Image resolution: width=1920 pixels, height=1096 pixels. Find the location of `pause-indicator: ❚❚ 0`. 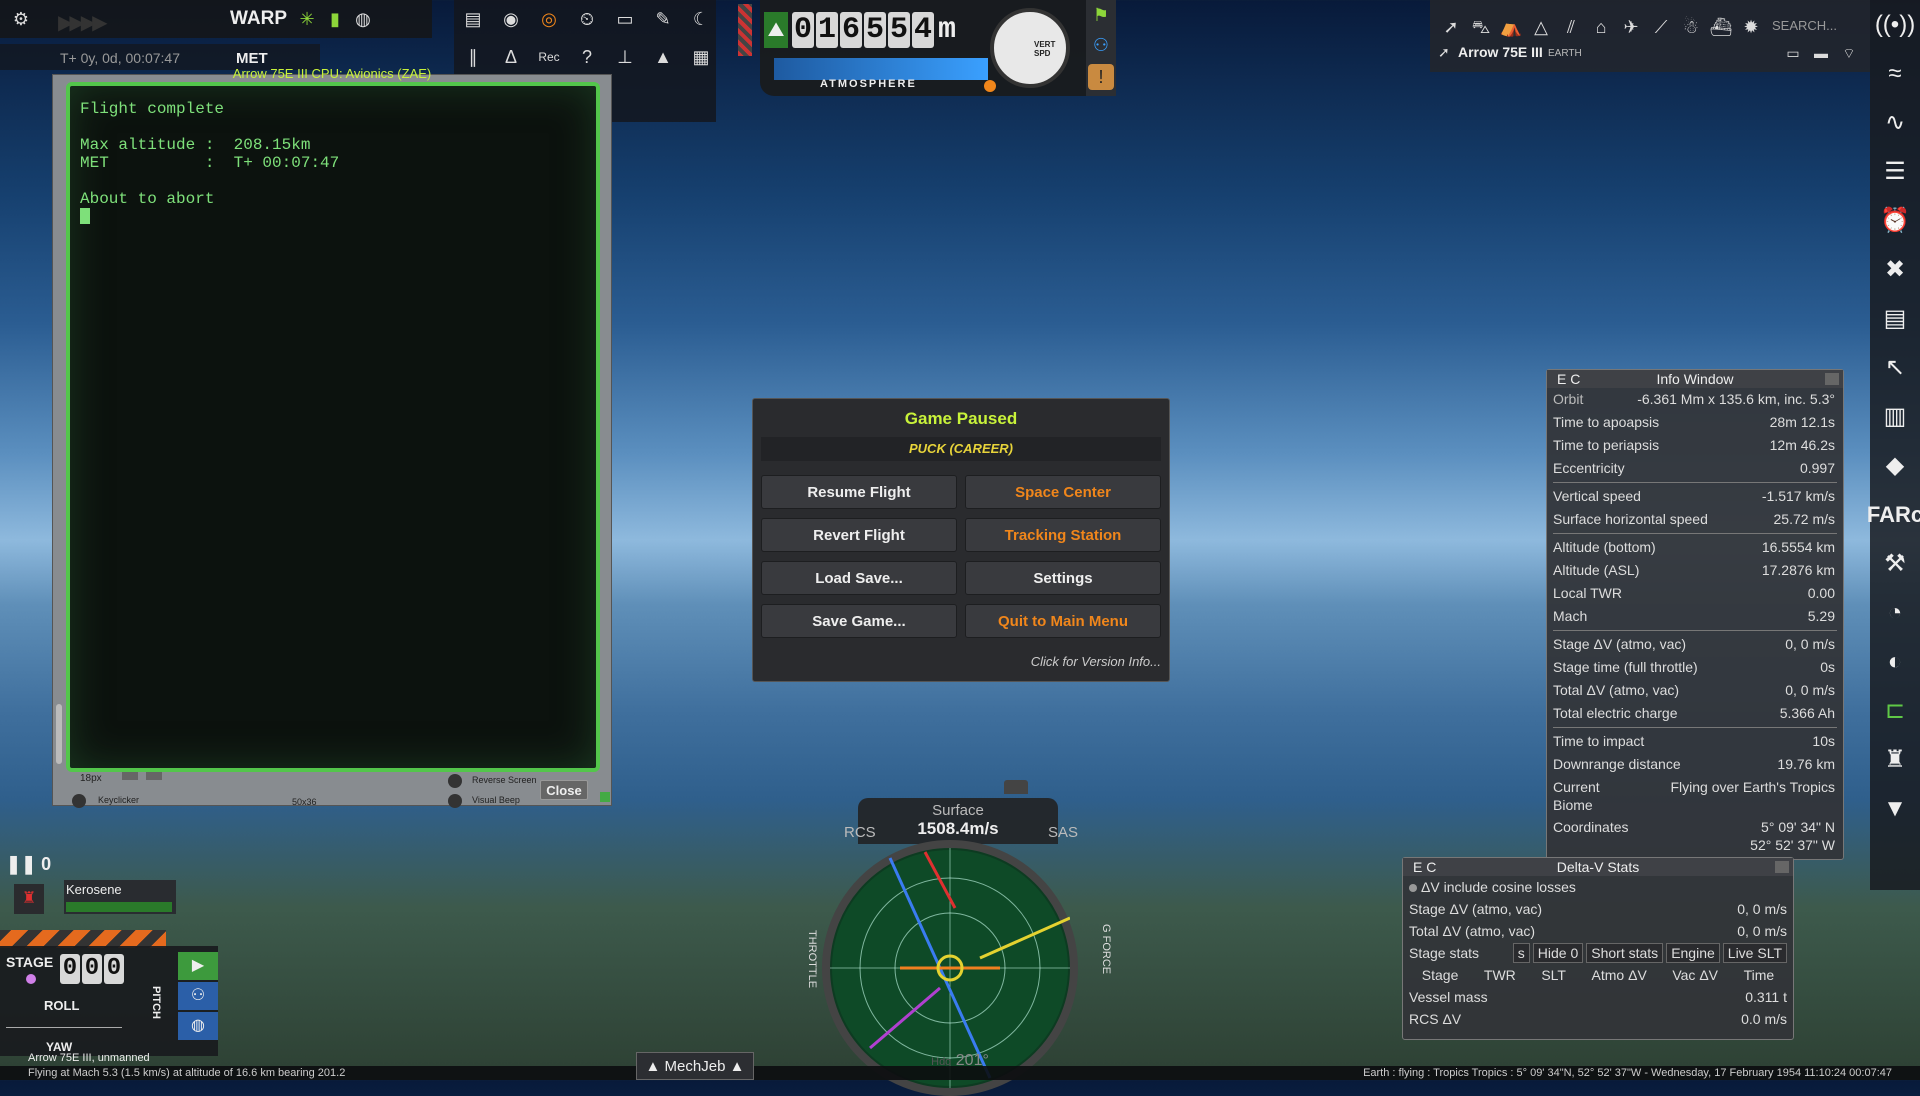

pause-indicator: ❚❚ 0 is located at coordinates (29, 864).